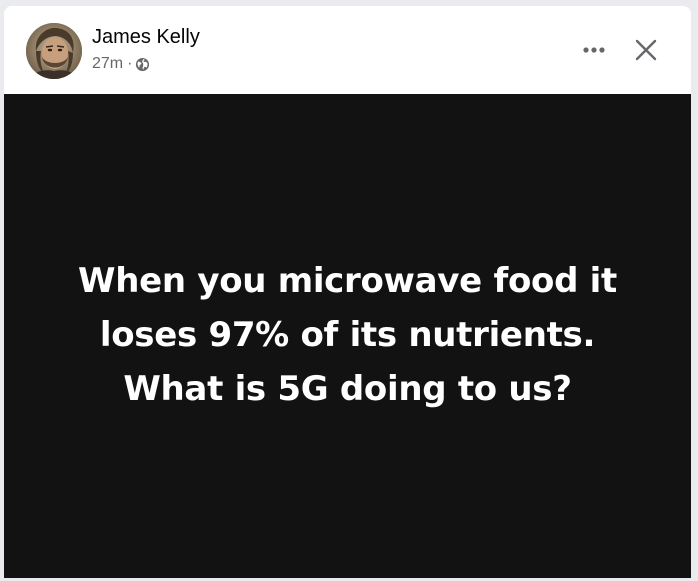 The width and height of the screenshot is (698, 581). Describe the element at coordinates (347, 50) in the screenshot. I see `post-header: James Kelly 27m ·` at that location.